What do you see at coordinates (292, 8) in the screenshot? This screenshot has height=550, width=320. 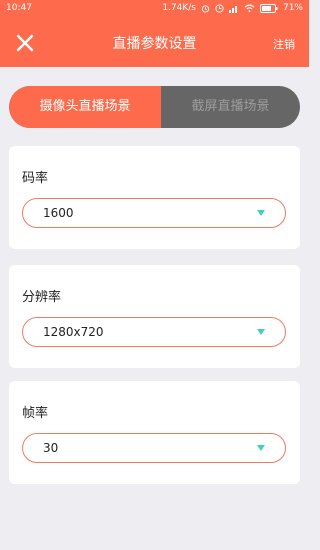 I see `battery-percent: 71%` at bounding box center [292, 8].